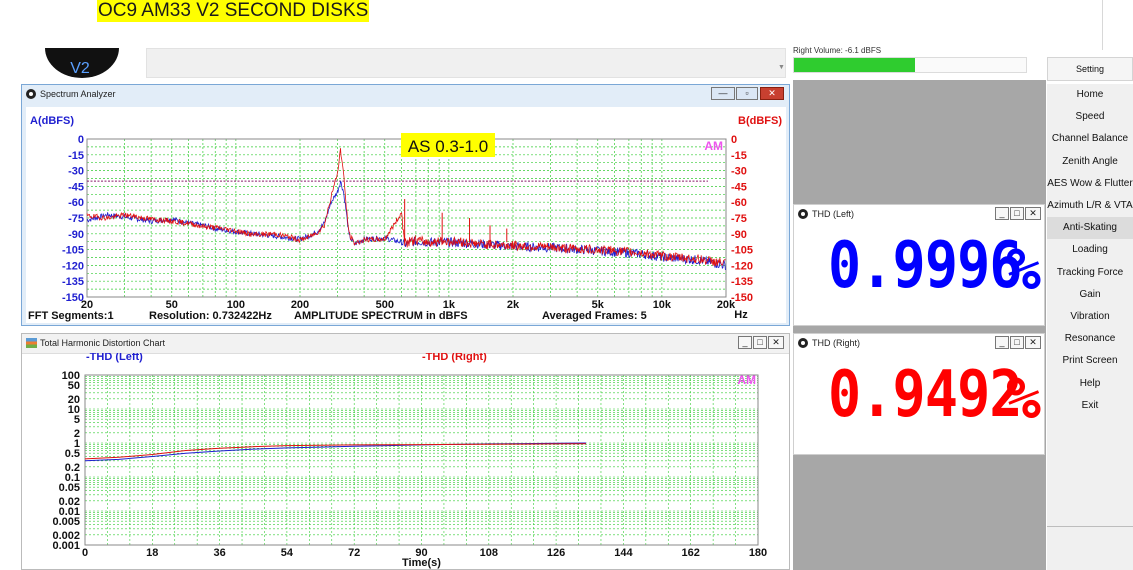 This screenshot has height=570, width=1133. Describe the element at coordinates (739, 156) in the screenshot. I see `y-tick-right: -15` at that location.